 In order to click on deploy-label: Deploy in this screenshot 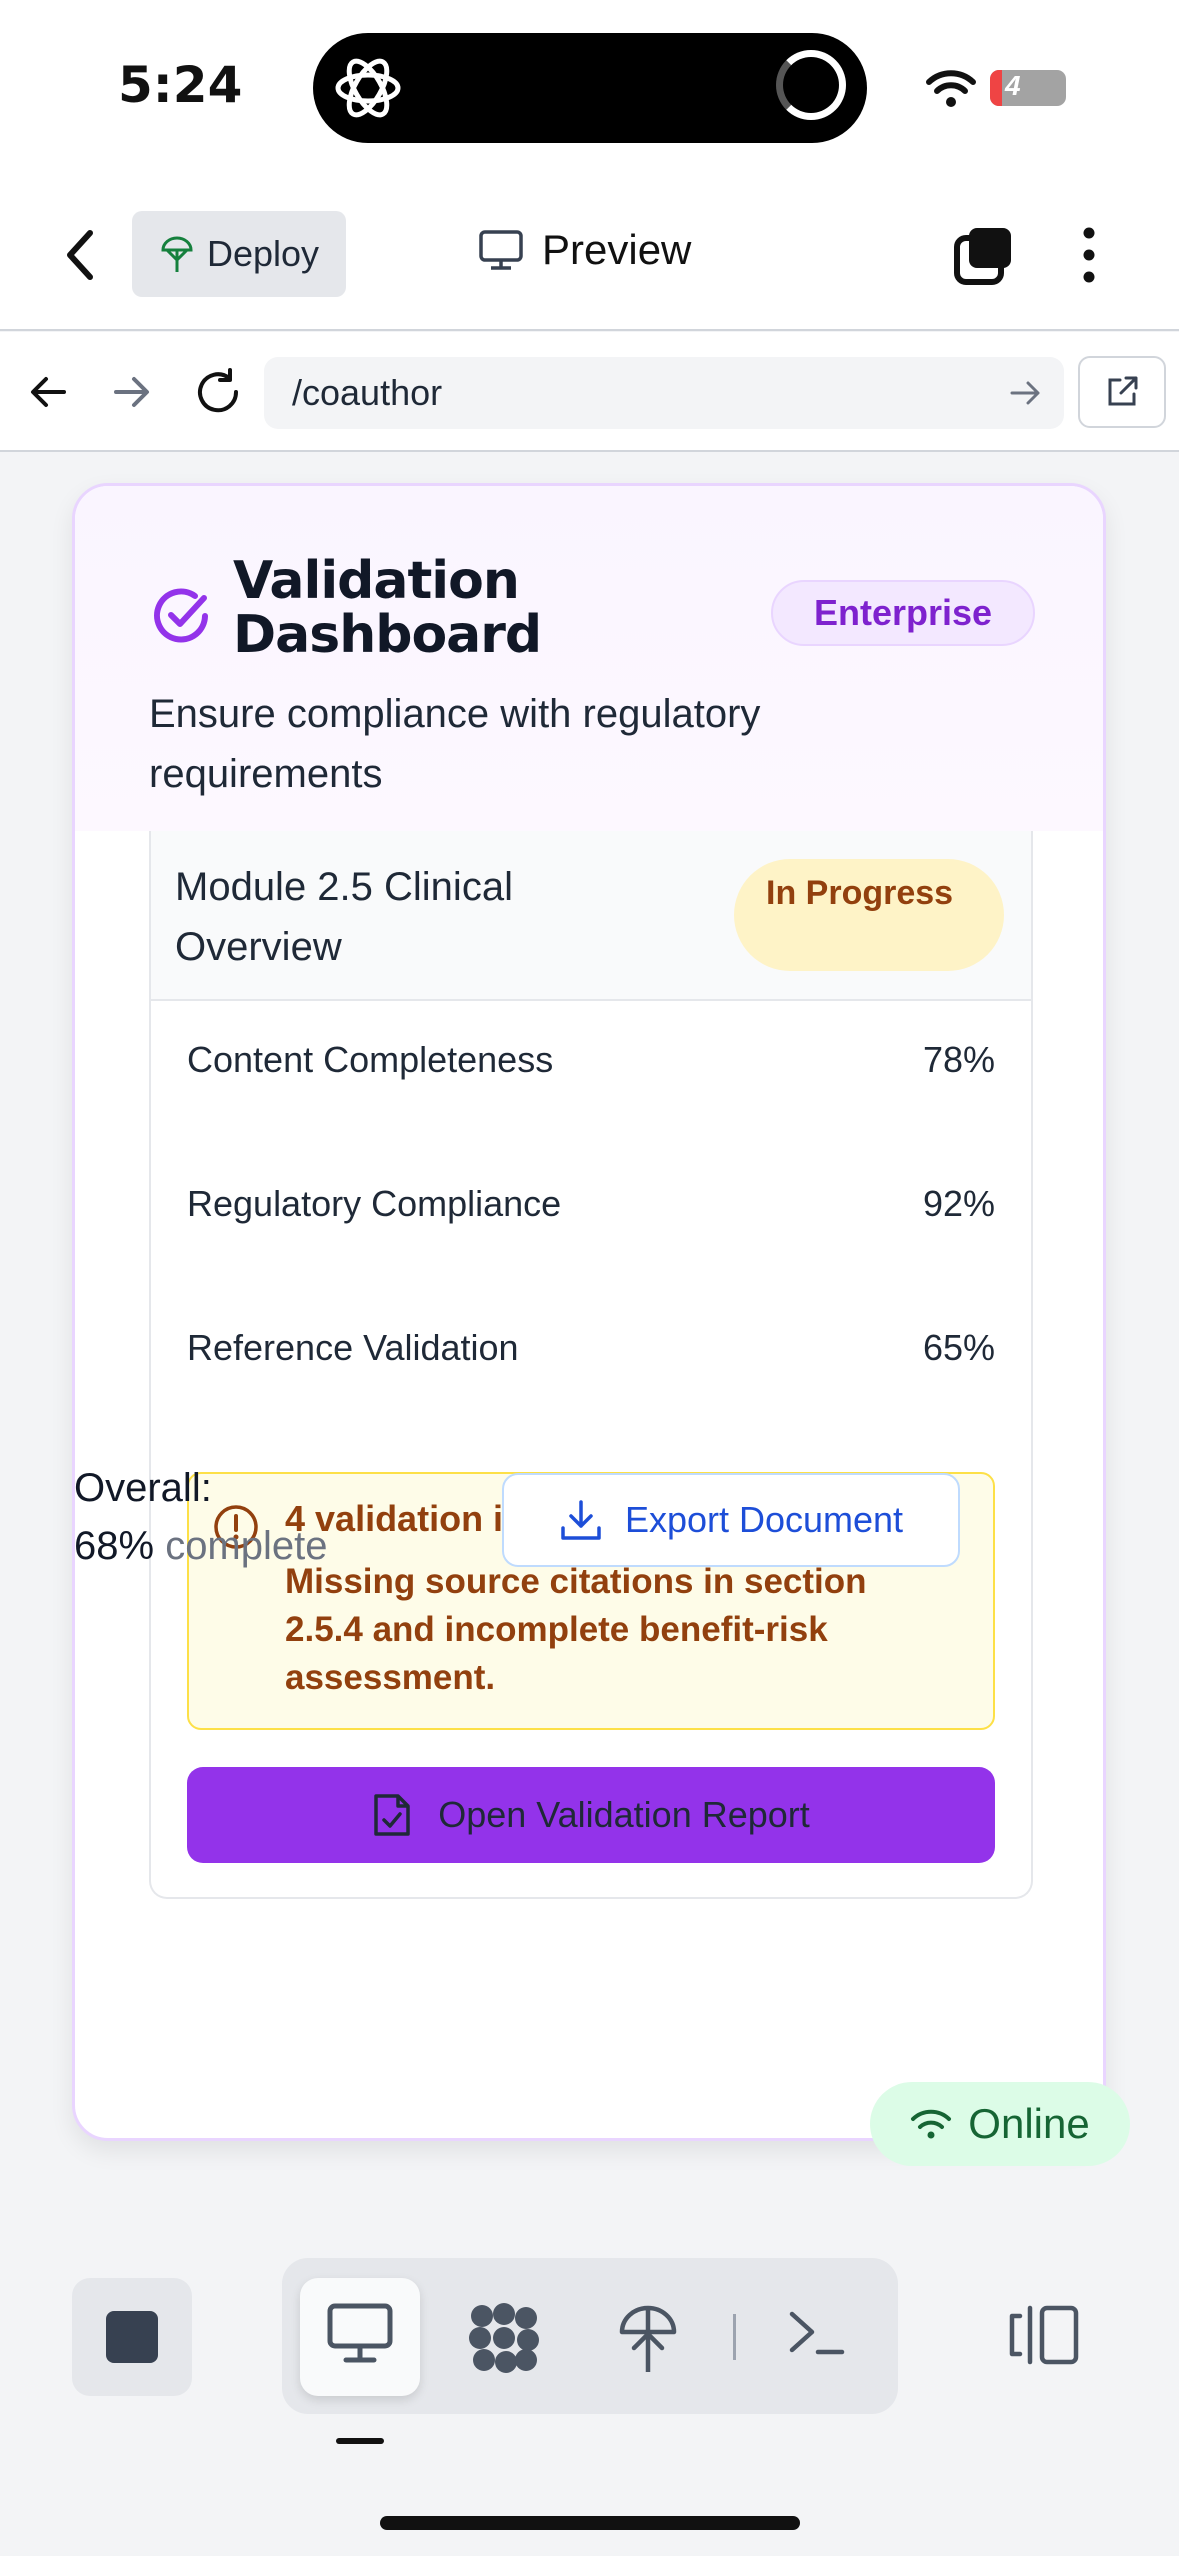, I will do `click(263, 253)`.